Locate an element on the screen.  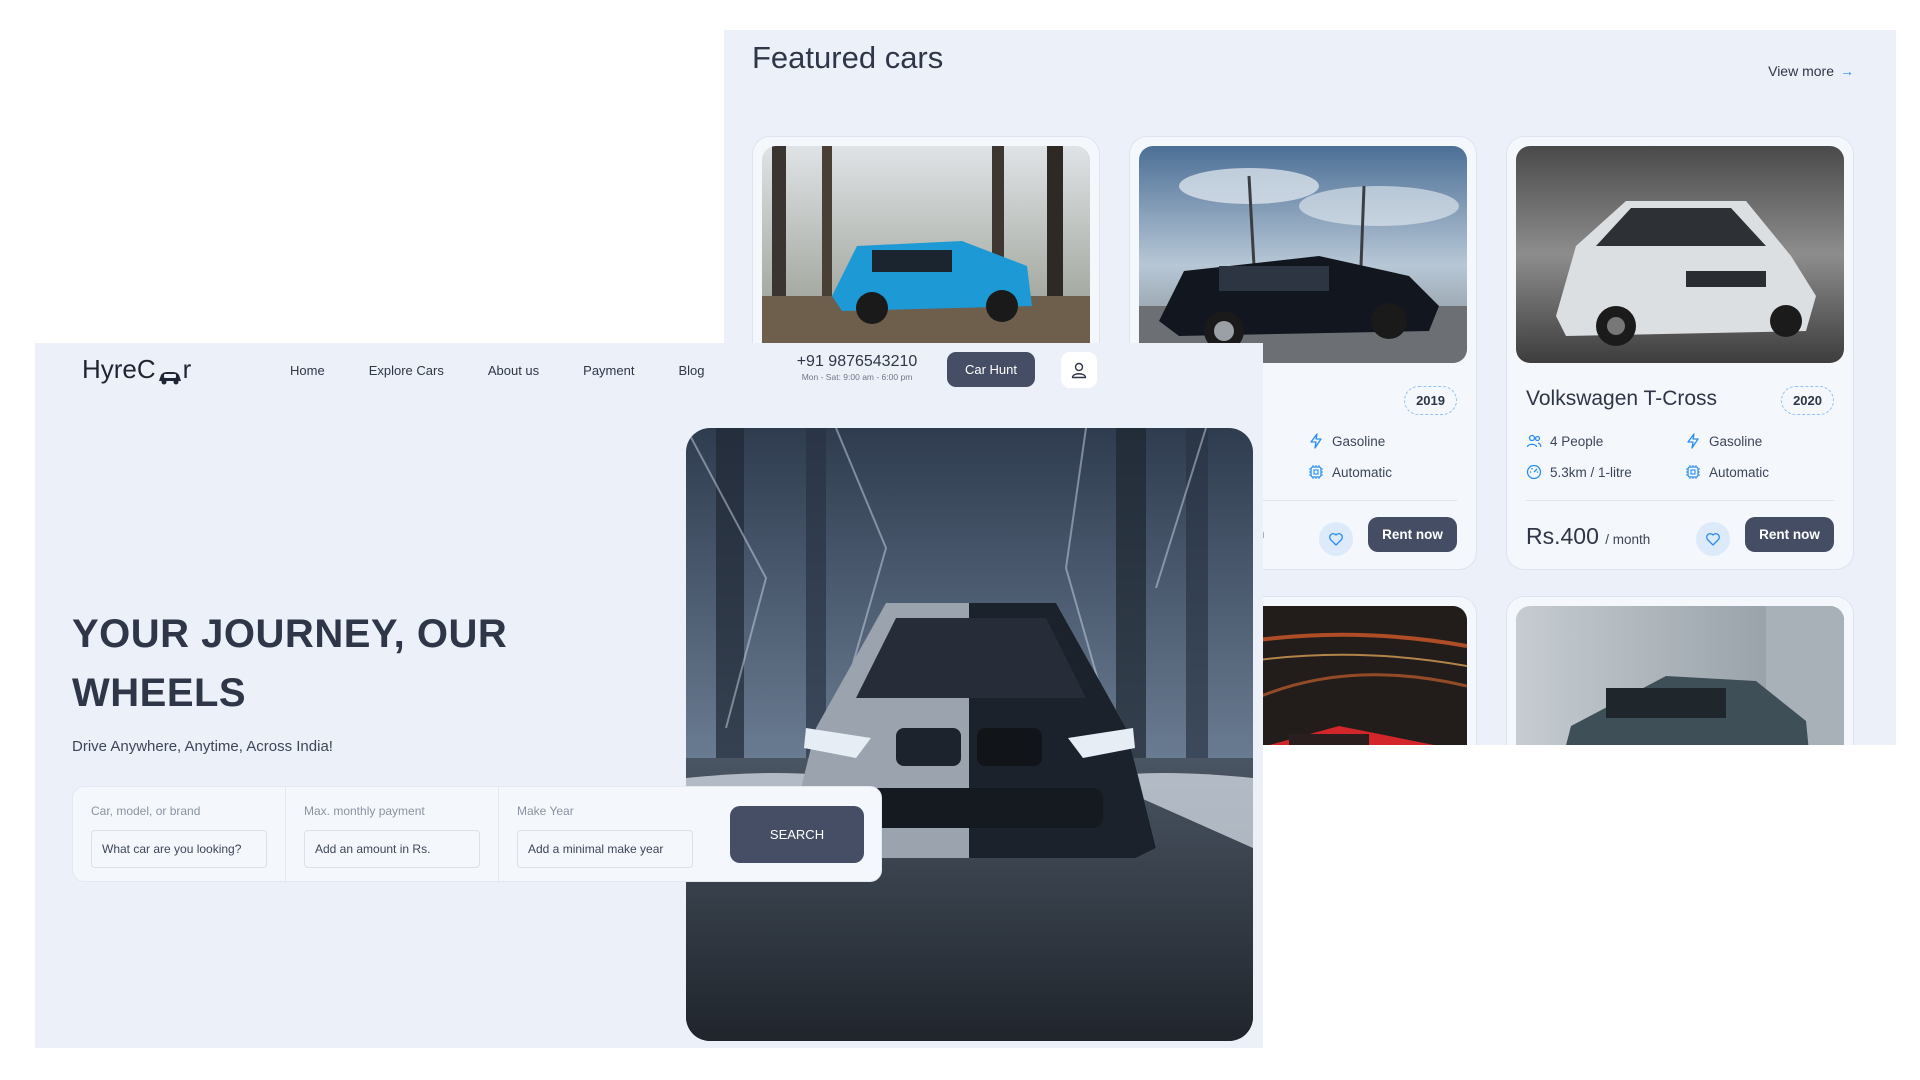
payment-field-group: Max. monthly payment is located at coordinates (392, 835).